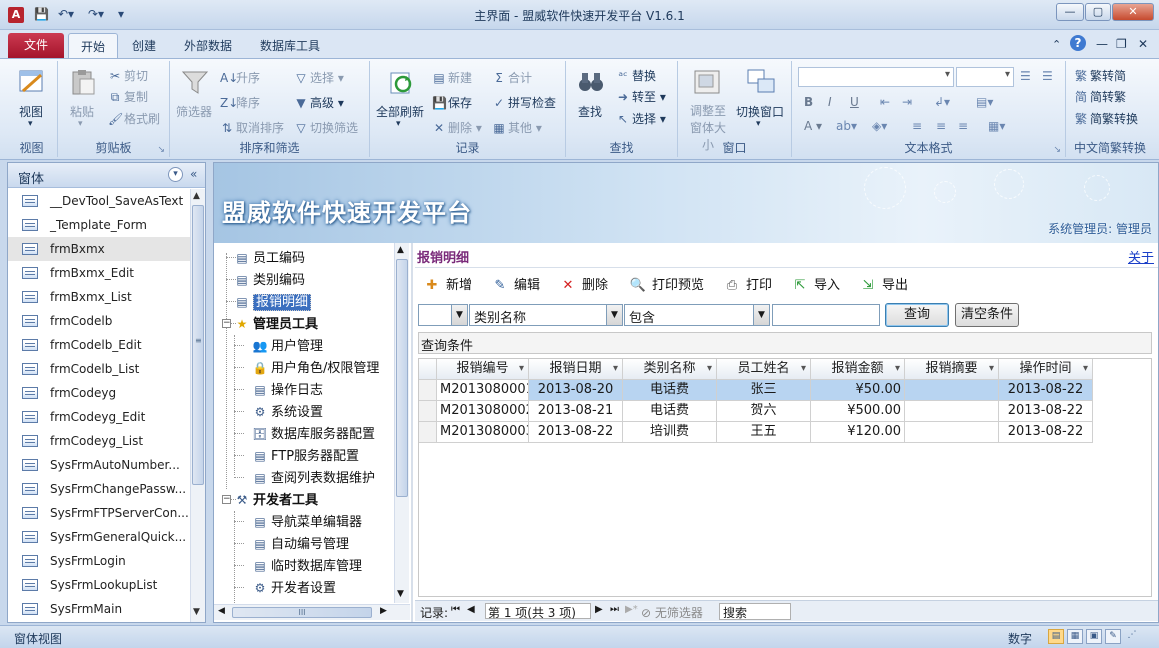 The height and width of the screenshot is (648, 1159). I want to click on nav-scrollbar: ▲ ≡ ▼, so click(197, 405).